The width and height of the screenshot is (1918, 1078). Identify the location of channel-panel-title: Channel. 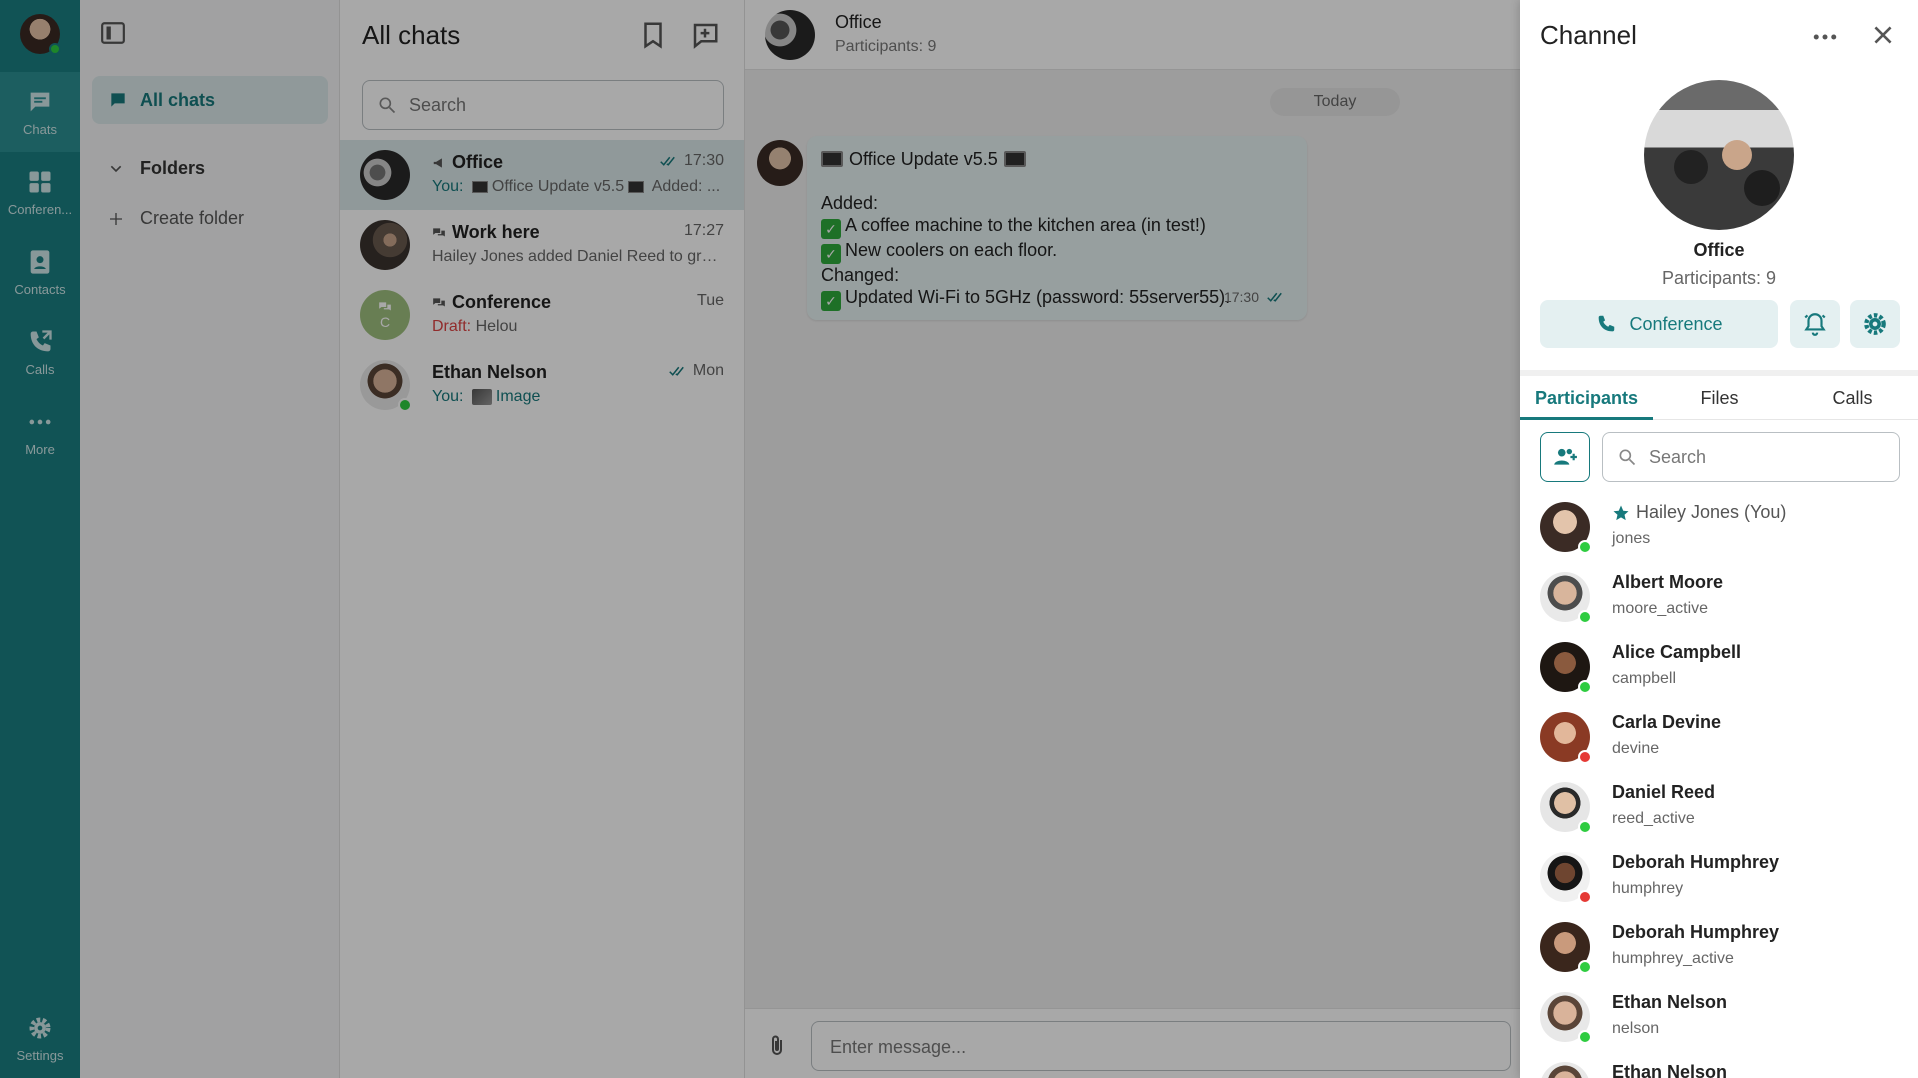
(1588, 35).